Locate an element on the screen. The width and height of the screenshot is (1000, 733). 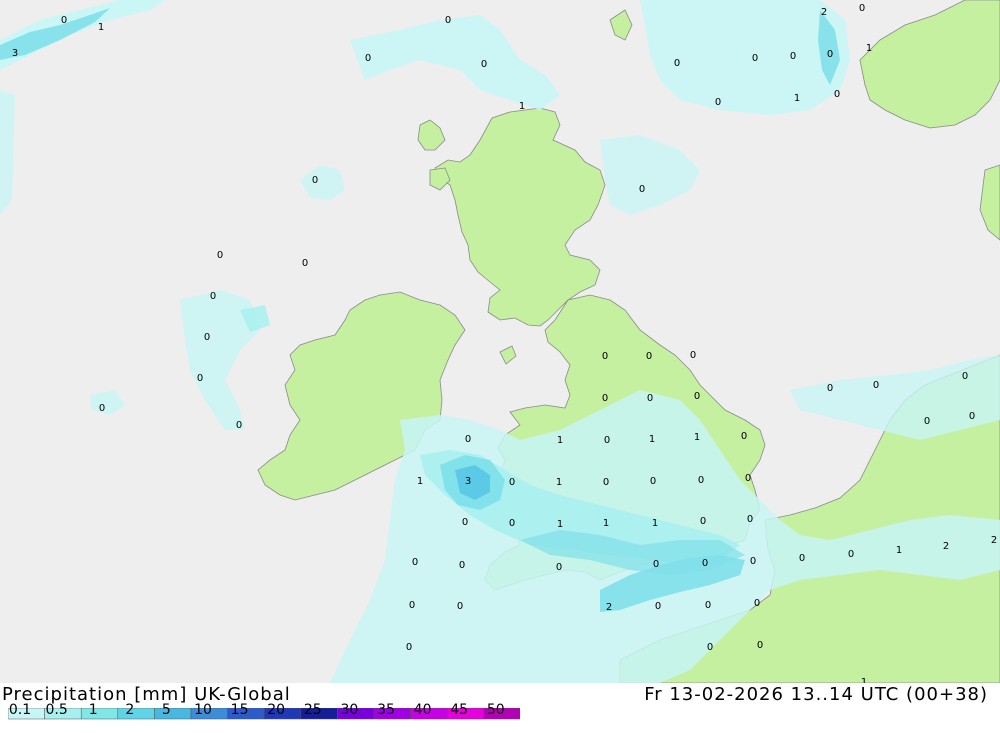
legend-label: 1 is located at coordinates (93, 710).